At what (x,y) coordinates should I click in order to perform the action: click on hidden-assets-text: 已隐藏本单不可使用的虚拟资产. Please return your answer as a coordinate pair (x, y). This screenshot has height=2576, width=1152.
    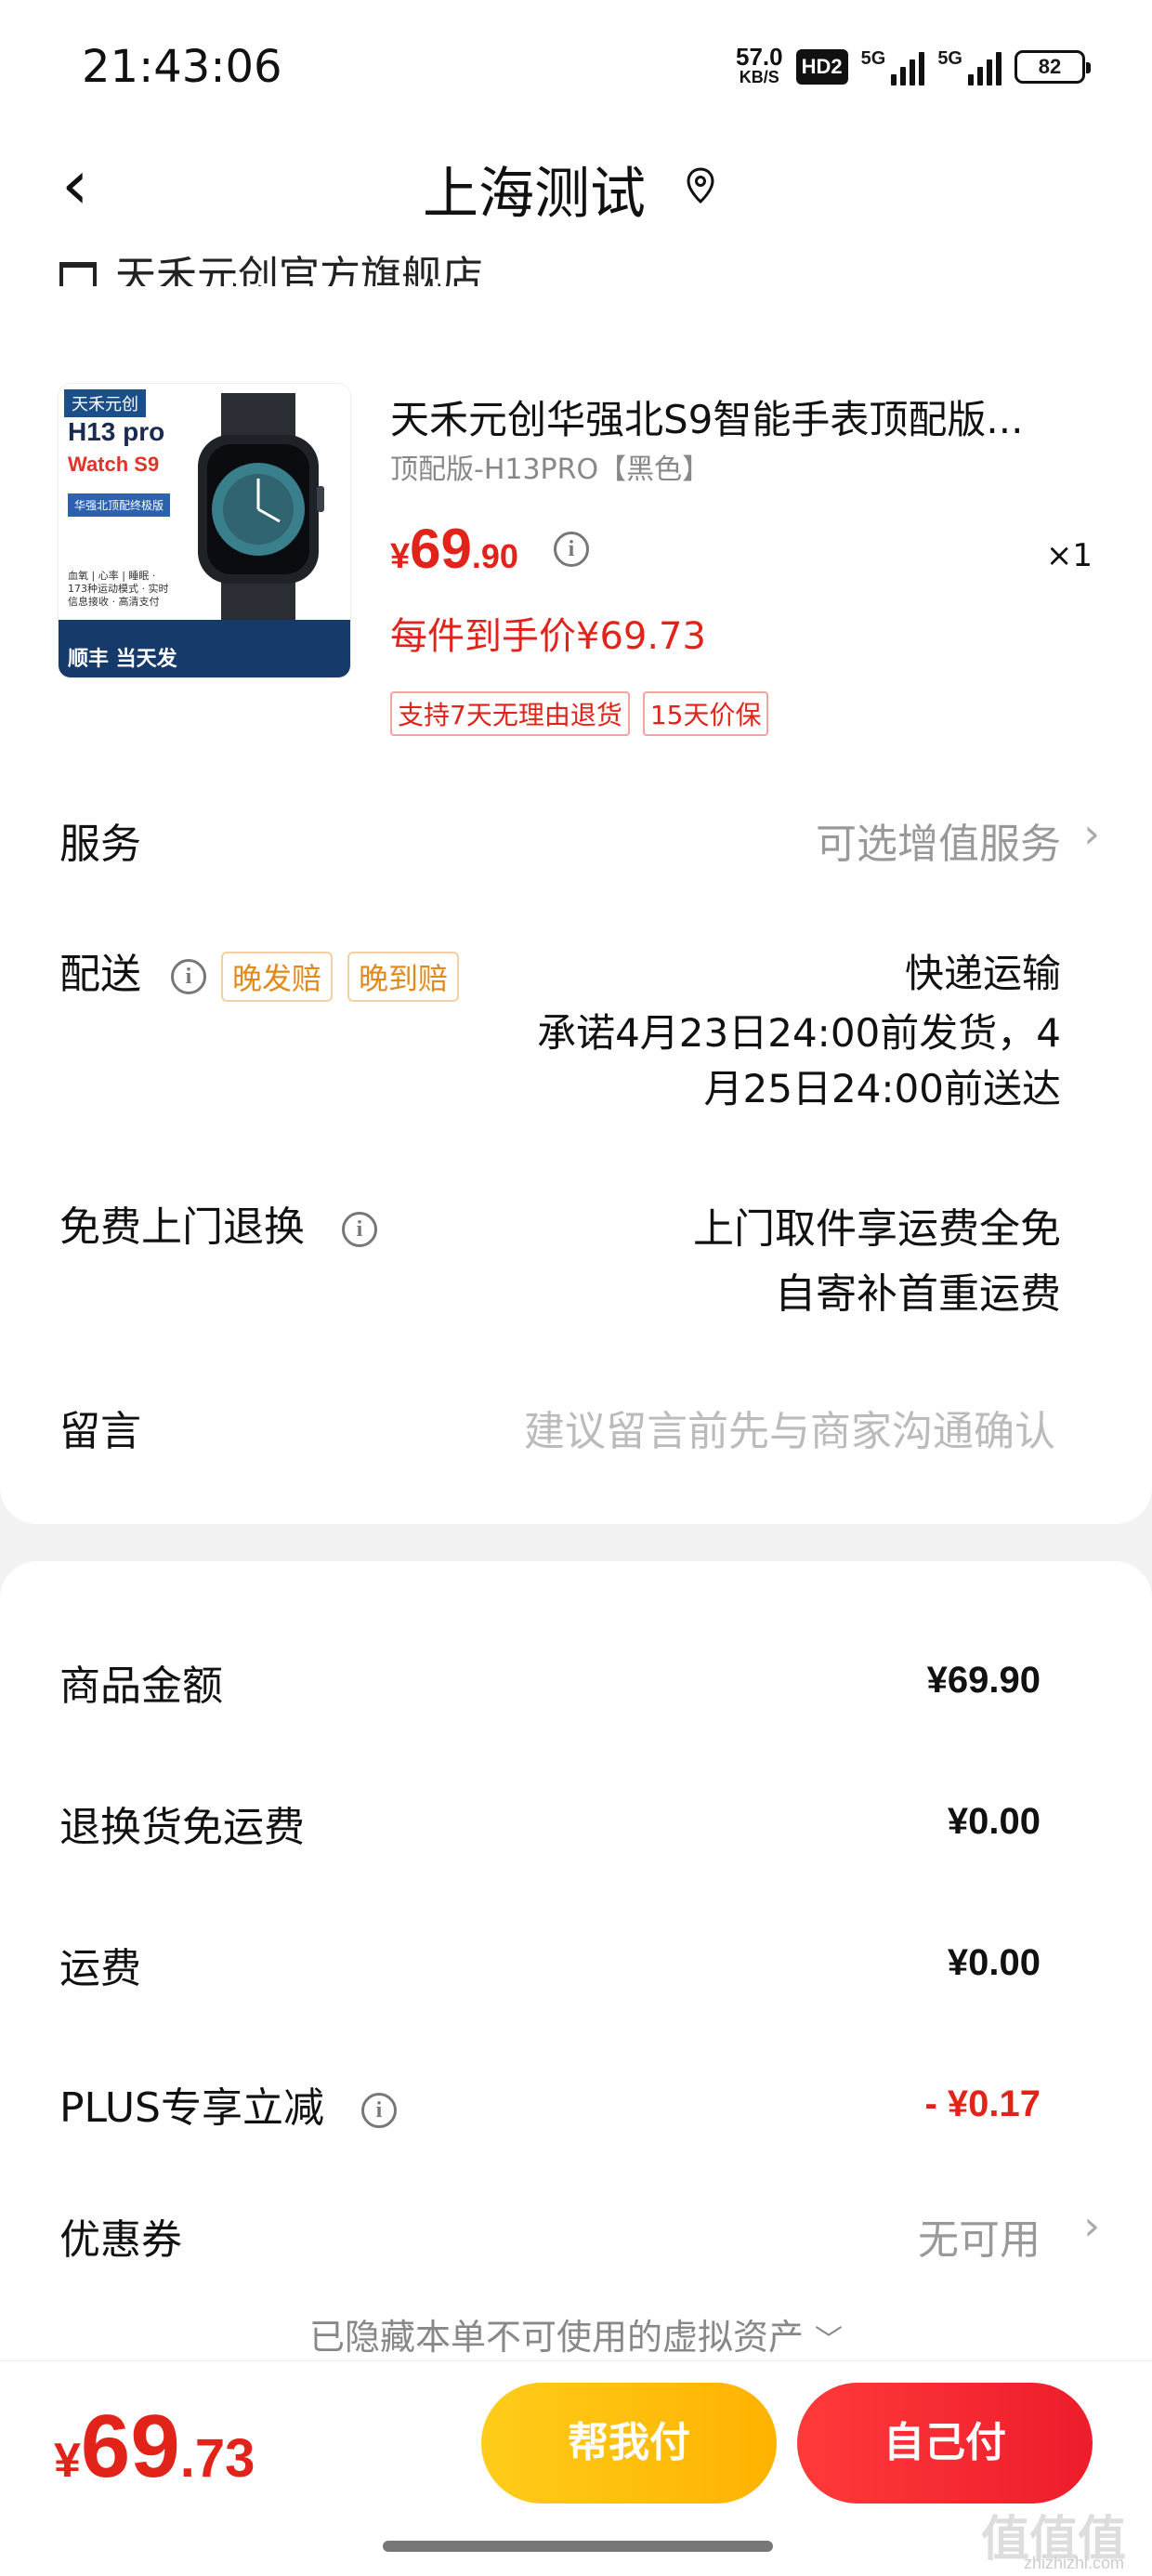
    Looking at the image, I should click on (556, 2337).